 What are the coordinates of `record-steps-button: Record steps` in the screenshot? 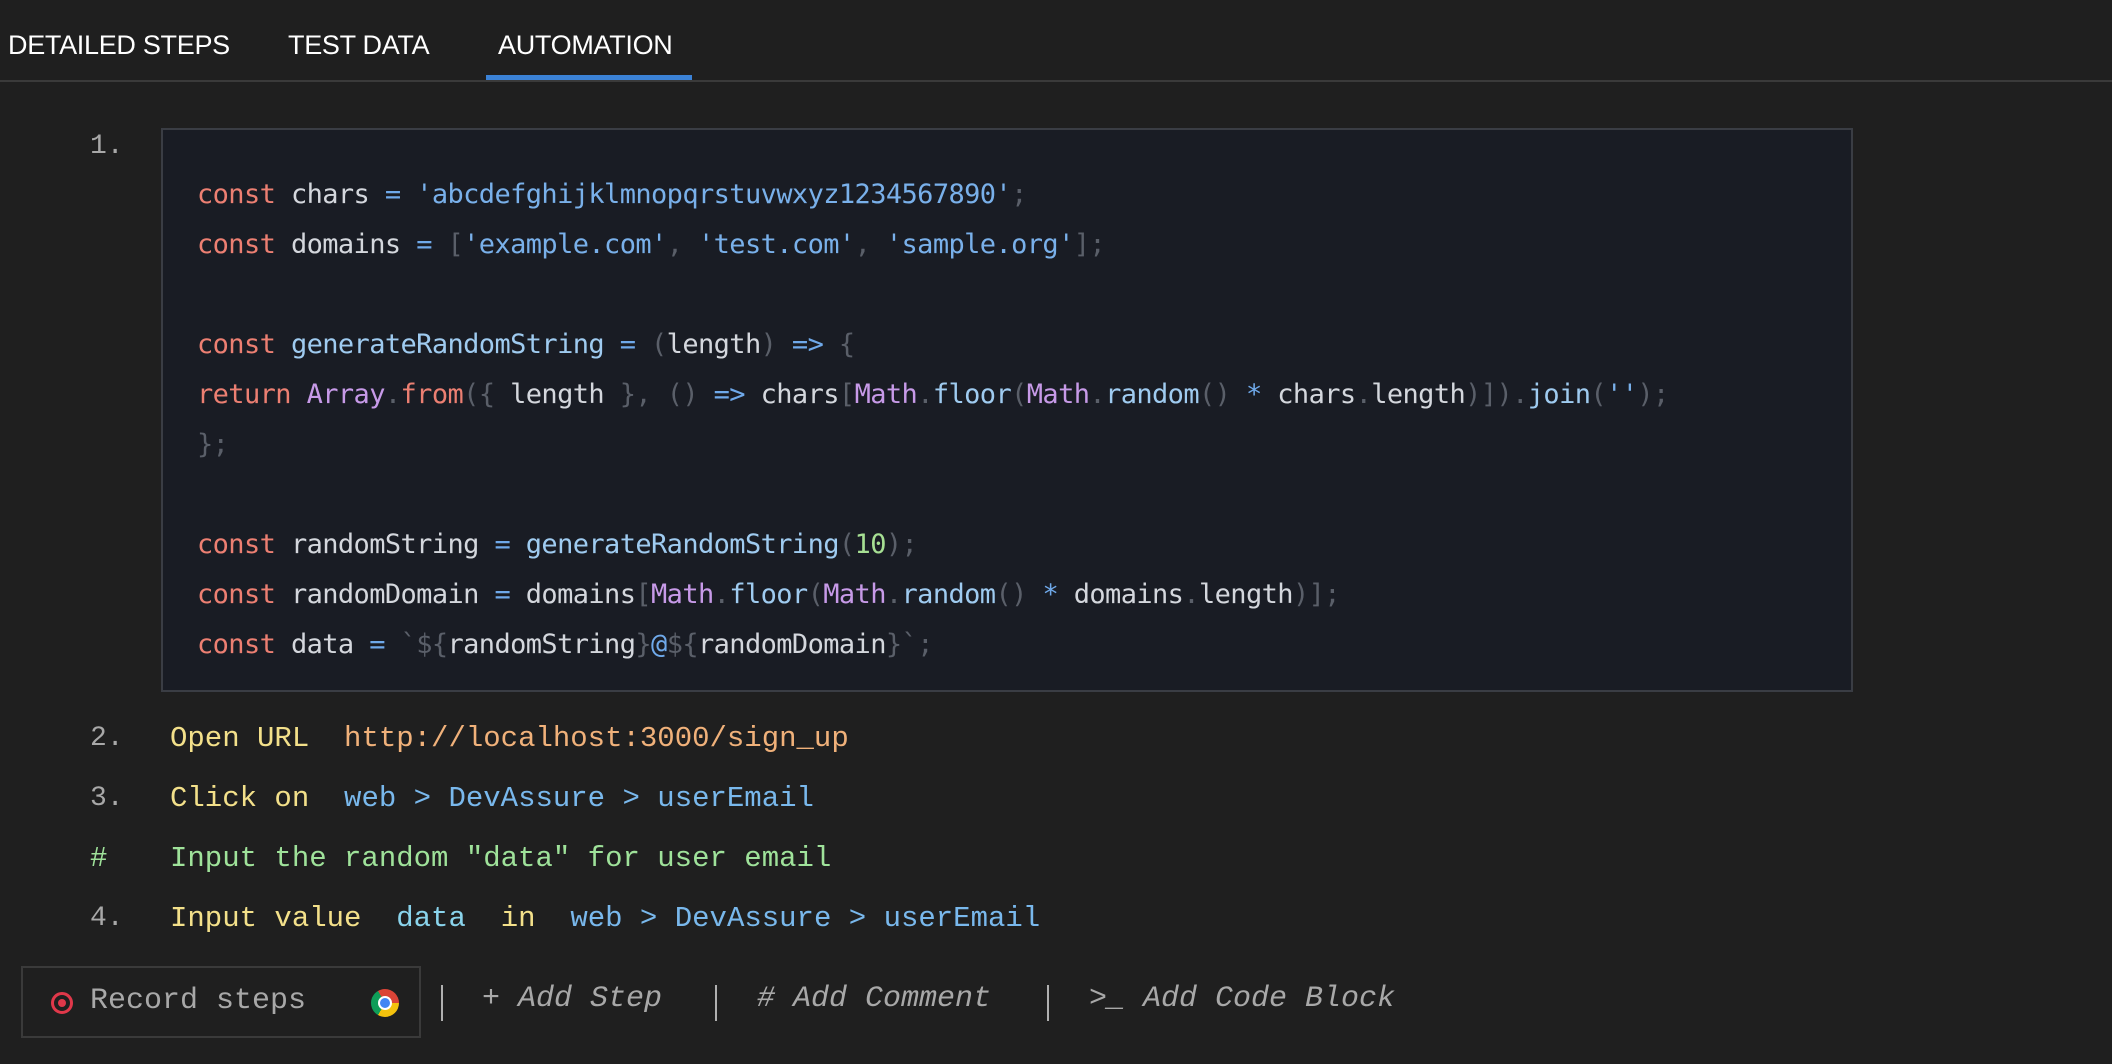 It's located at (221, 1002).